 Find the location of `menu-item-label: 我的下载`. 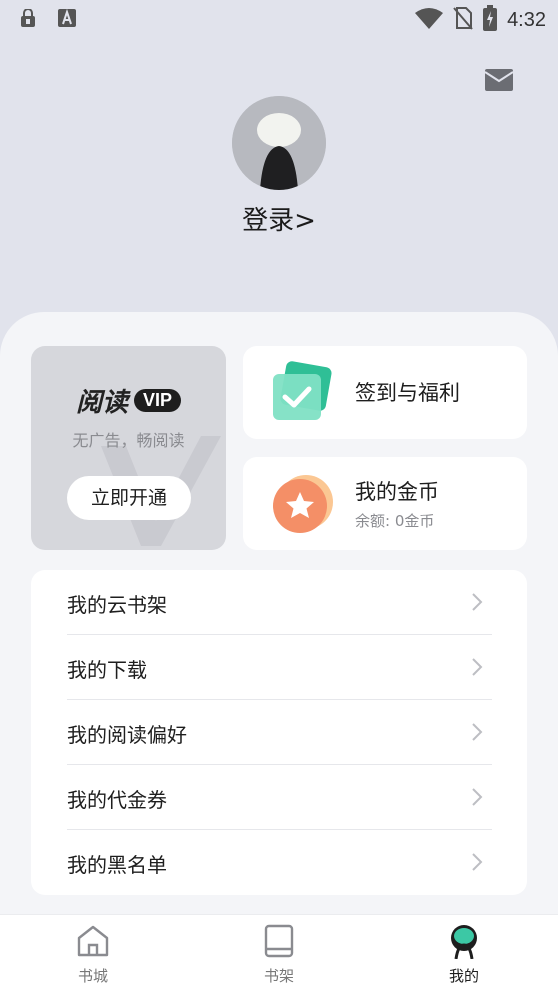

menu-item-label: 我的下载 is located at coordinates (107, 670).